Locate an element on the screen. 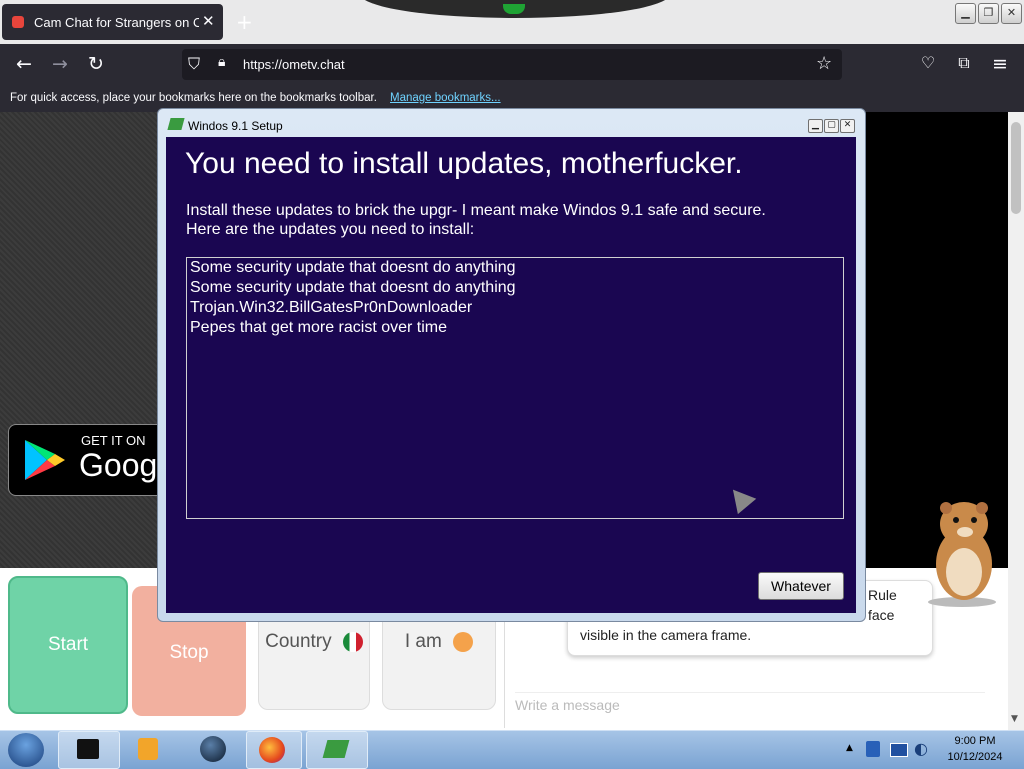 The image size is (1024, 769). firefox-icon is located at coordinates (272, 750).